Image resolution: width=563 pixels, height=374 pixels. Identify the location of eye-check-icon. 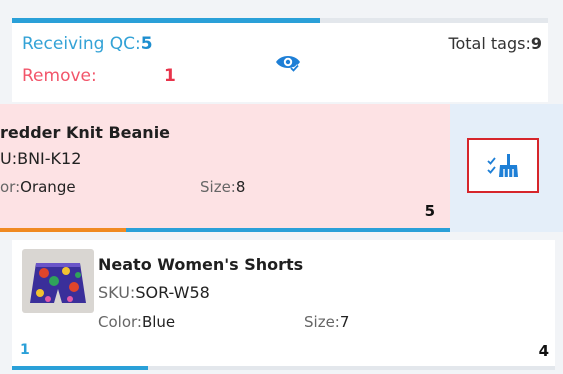
(288, 63).